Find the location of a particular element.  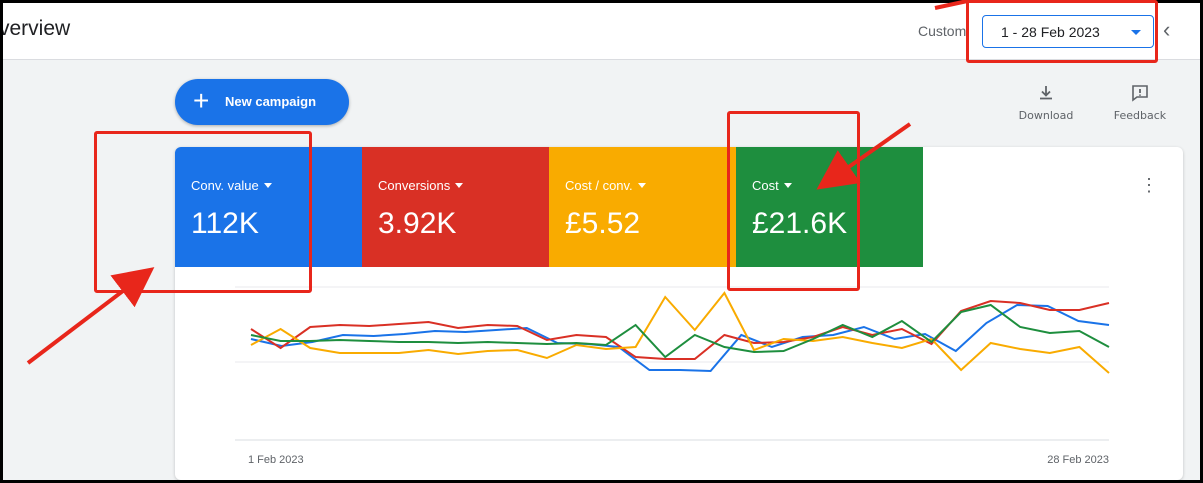

download-button: Download is located at coordinates (1046, 102).